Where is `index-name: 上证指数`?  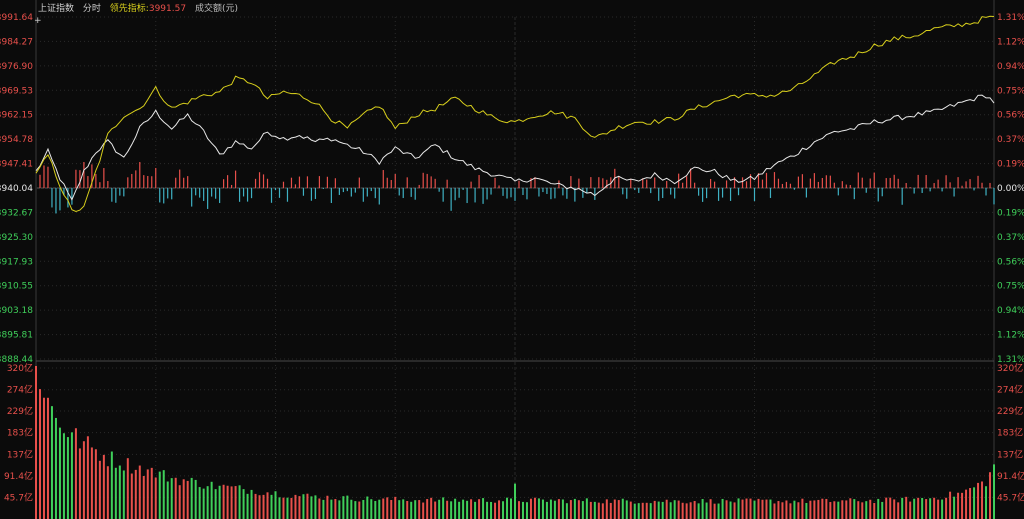 index-name: 上证指数 is located at coordinates (56, 8).